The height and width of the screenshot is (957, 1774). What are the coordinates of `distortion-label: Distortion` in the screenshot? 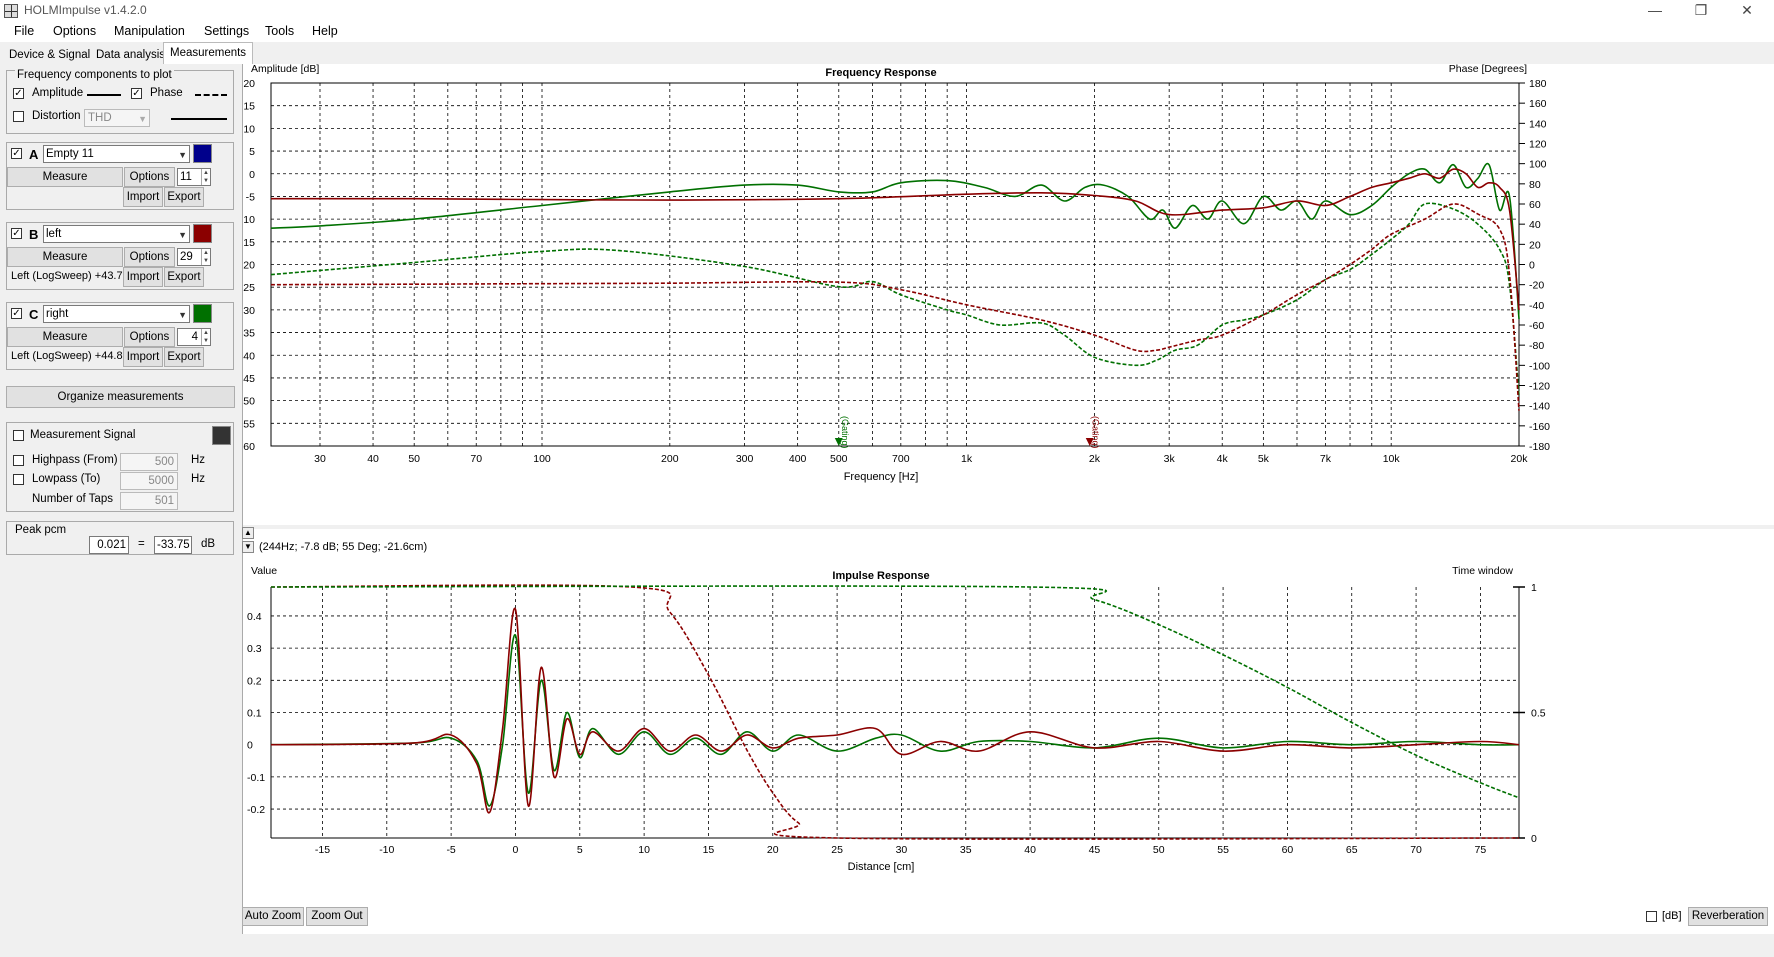 It's located at (56, 116).